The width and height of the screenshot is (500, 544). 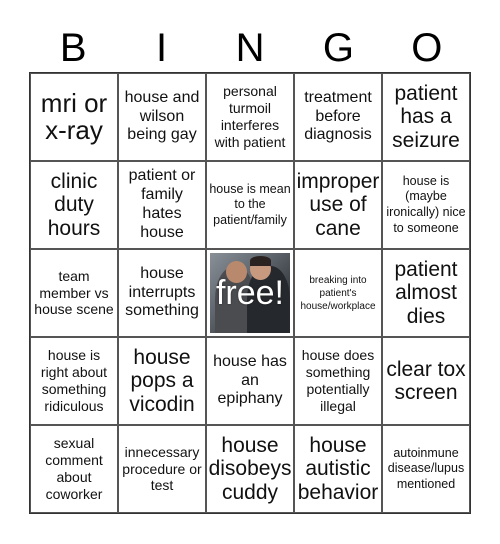 I want to click on bingo-cell: house interrupts something, so click(x=162, y=293).